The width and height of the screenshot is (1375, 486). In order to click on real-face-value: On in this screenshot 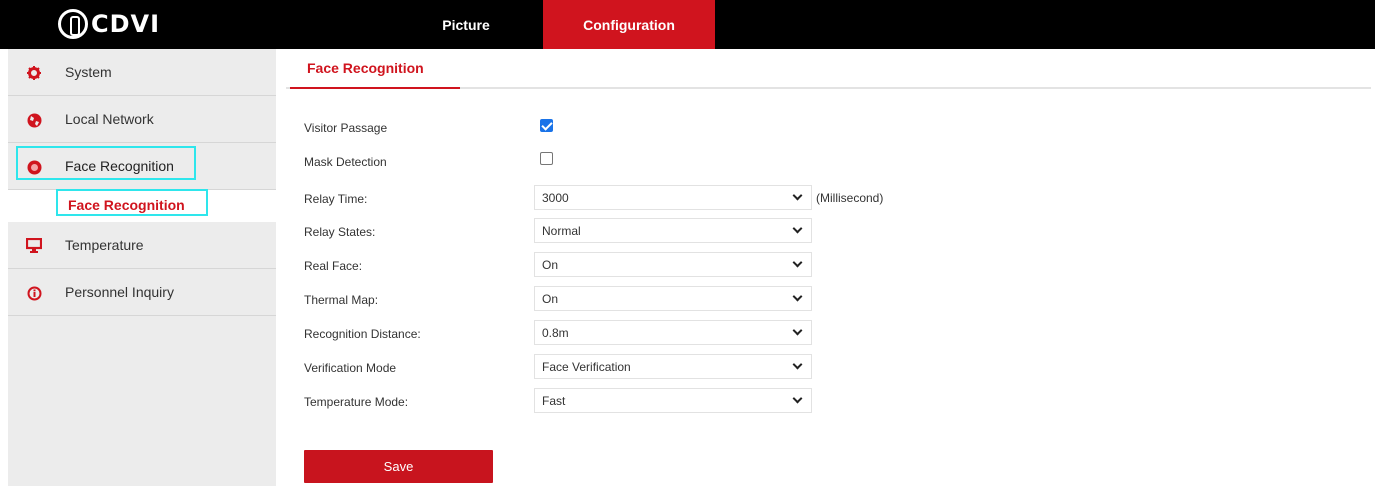, I will do `click(550, 265)`.